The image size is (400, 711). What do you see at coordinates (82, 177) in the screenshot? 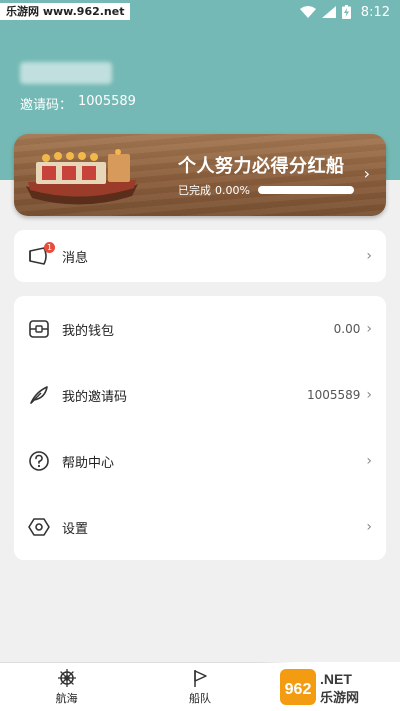
I see `ship-illustration` at bounding box center [82, 177].